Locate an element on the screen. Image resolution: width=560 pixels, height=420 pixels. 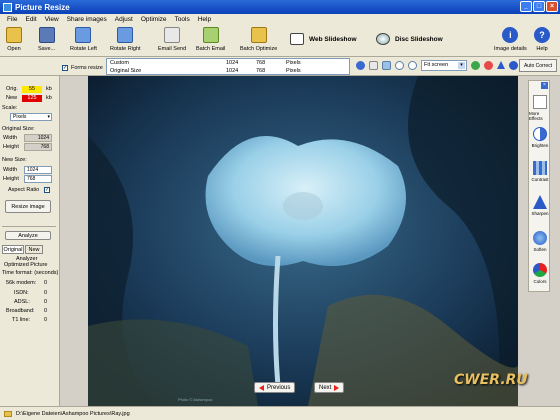
resize-image-button: Resize image is located at coordinates (28, 206).